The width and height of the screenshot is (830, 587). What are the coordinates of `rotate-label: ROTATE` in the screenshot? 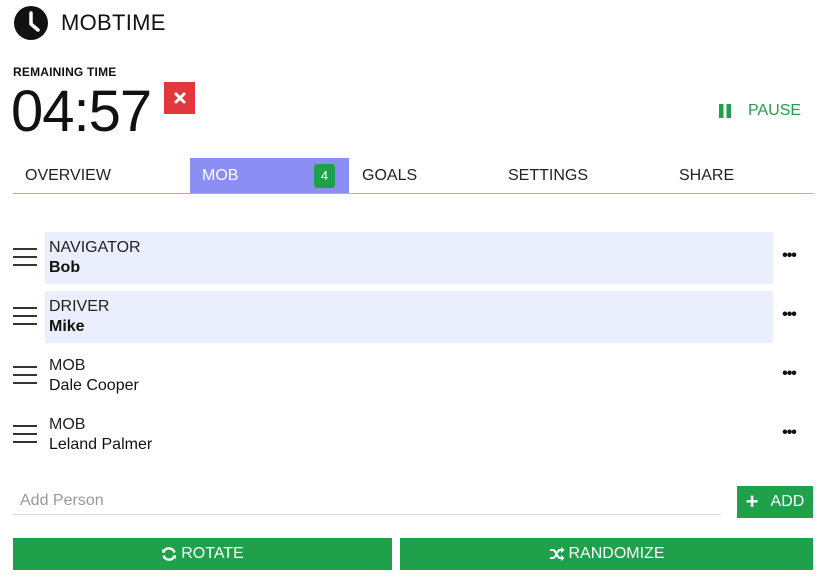 It's located at (212, 553).